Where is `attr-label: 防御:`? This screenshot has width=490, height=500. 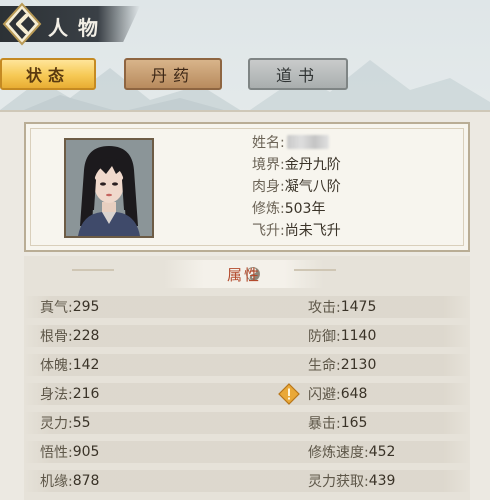
attr-label: 防御: is located at coordinates (324, 337).